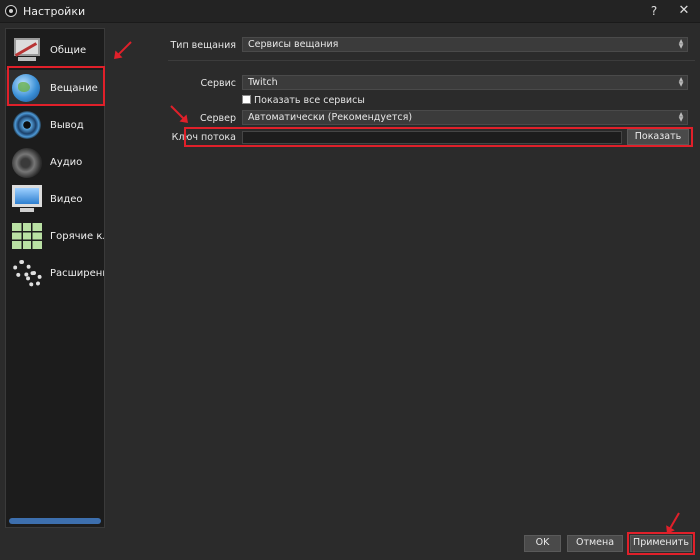 This screenshot has width=700, height=560. I want to click on title-bar: Настройки ? ✕, so click(350, 11).